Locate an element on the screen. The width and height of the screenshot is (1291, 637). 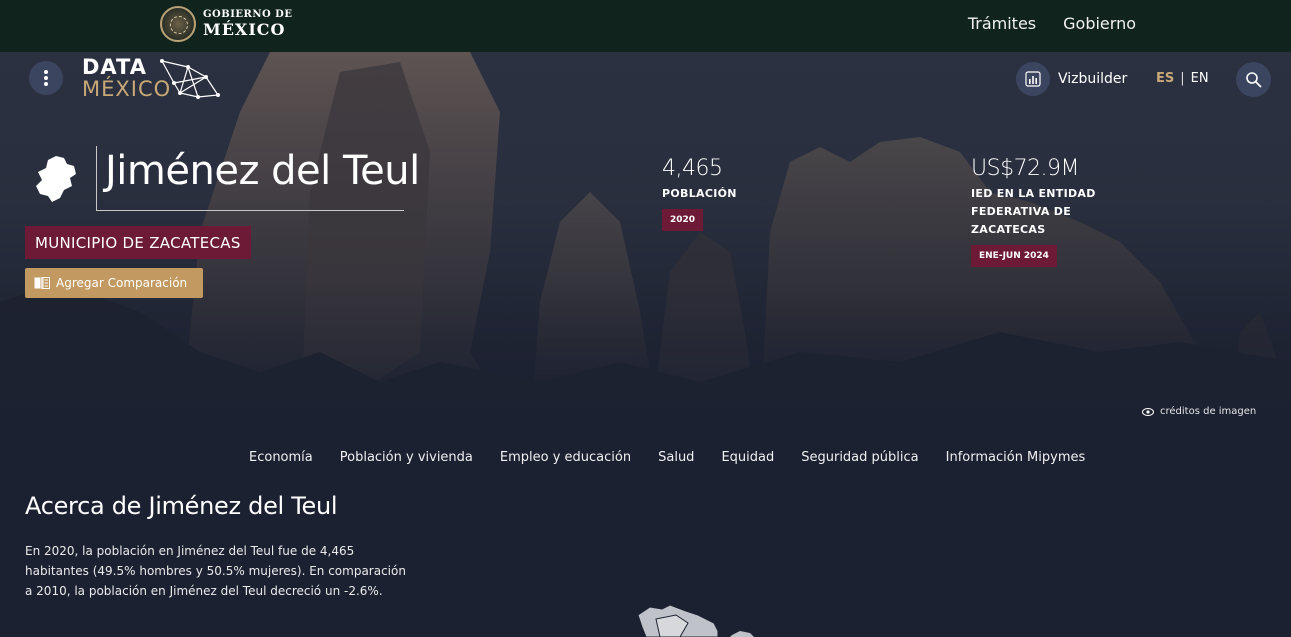
section-nav-poblacion: Población y vivienda is located at coordinates (406, 457).